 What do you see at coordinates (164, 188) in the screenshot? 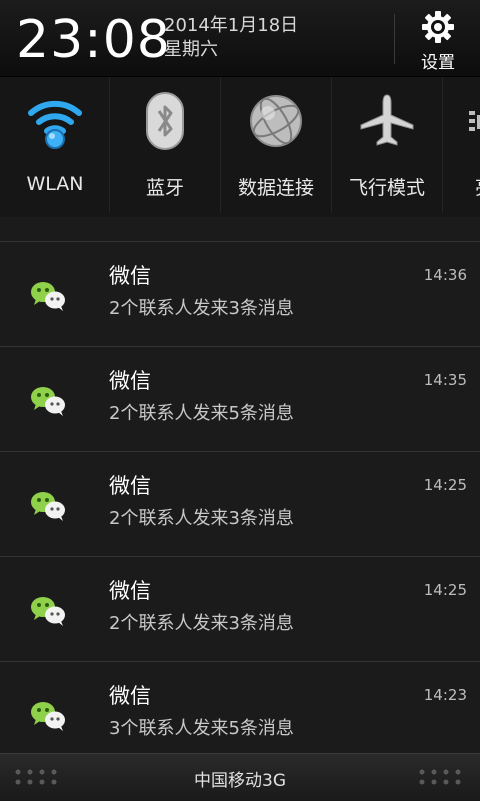
I see `toggle-label-bluetooth: 蓝牙` at bounding box center [164, 188].